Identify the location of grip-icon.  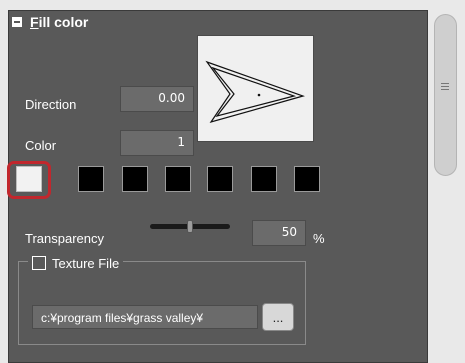
(445, 87).